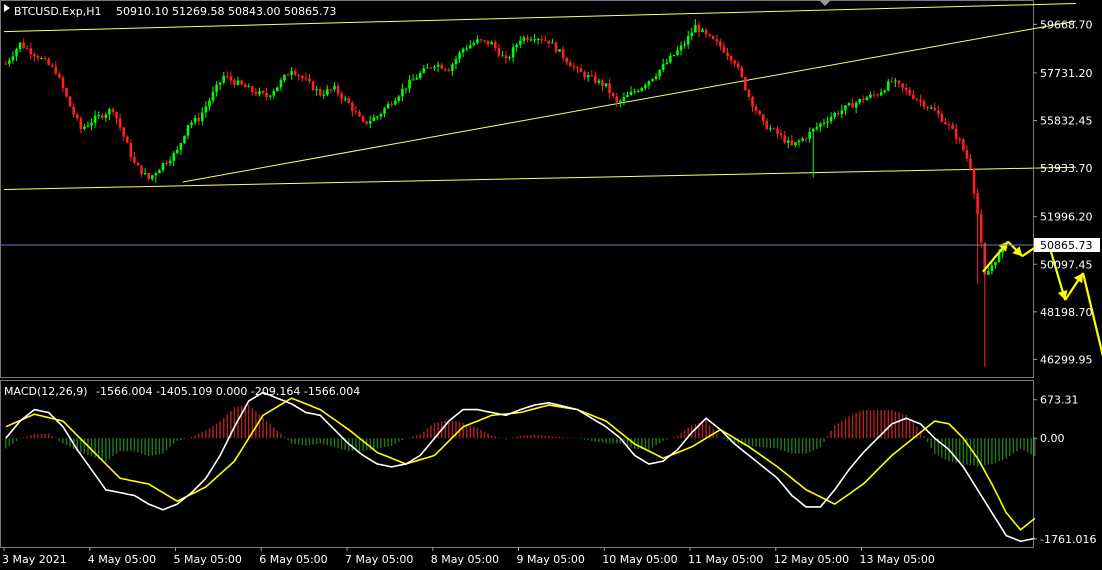 Image resolution: width=1102 pixels, height=570 pixels. I want to click on time-axis-label: 7 May 05:00, so click(379, 559).